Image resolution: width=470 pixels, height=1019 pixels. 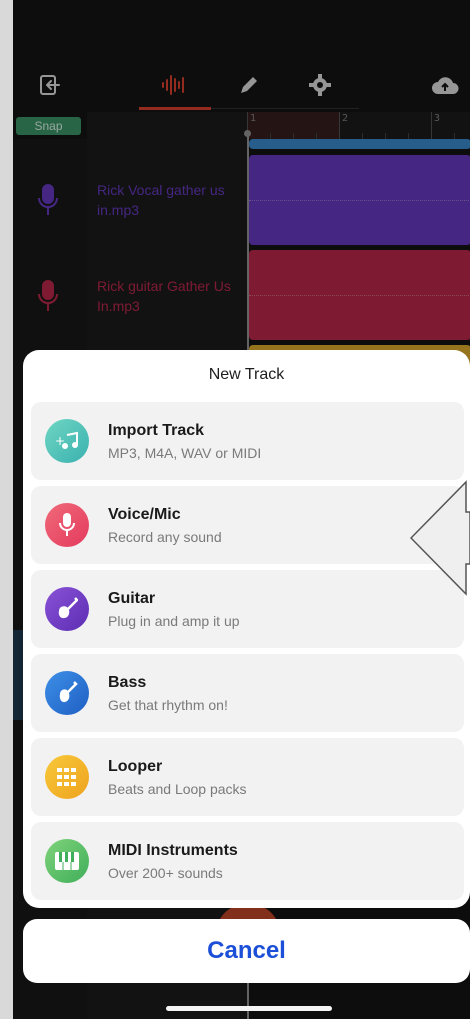 I want to click on option-subtitle: Beats and Loop packs, so click(x=177, y=789).